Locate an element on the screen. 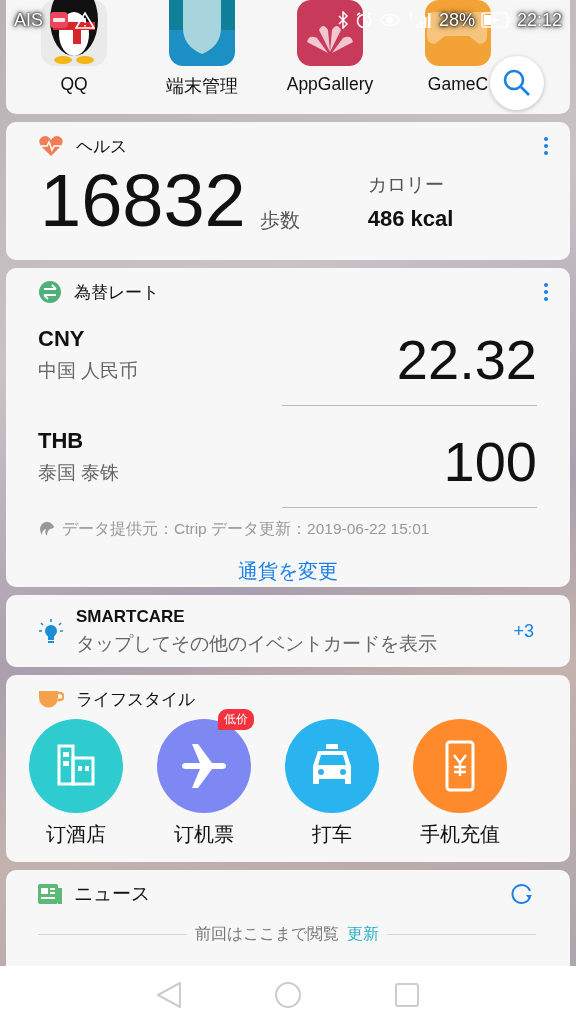 Image resolution: width=576 pixels, height=1024 pixels. battery-icon is located at coordinates (495, 20).